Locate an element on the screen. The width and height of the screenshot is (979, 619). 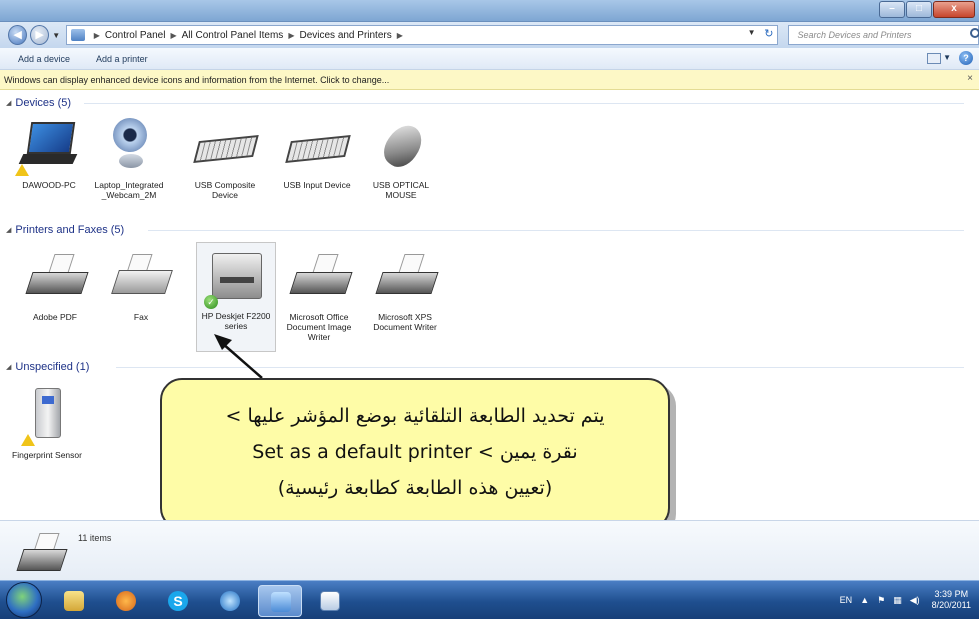
laptop-icon is located at coordinates (49, 147).